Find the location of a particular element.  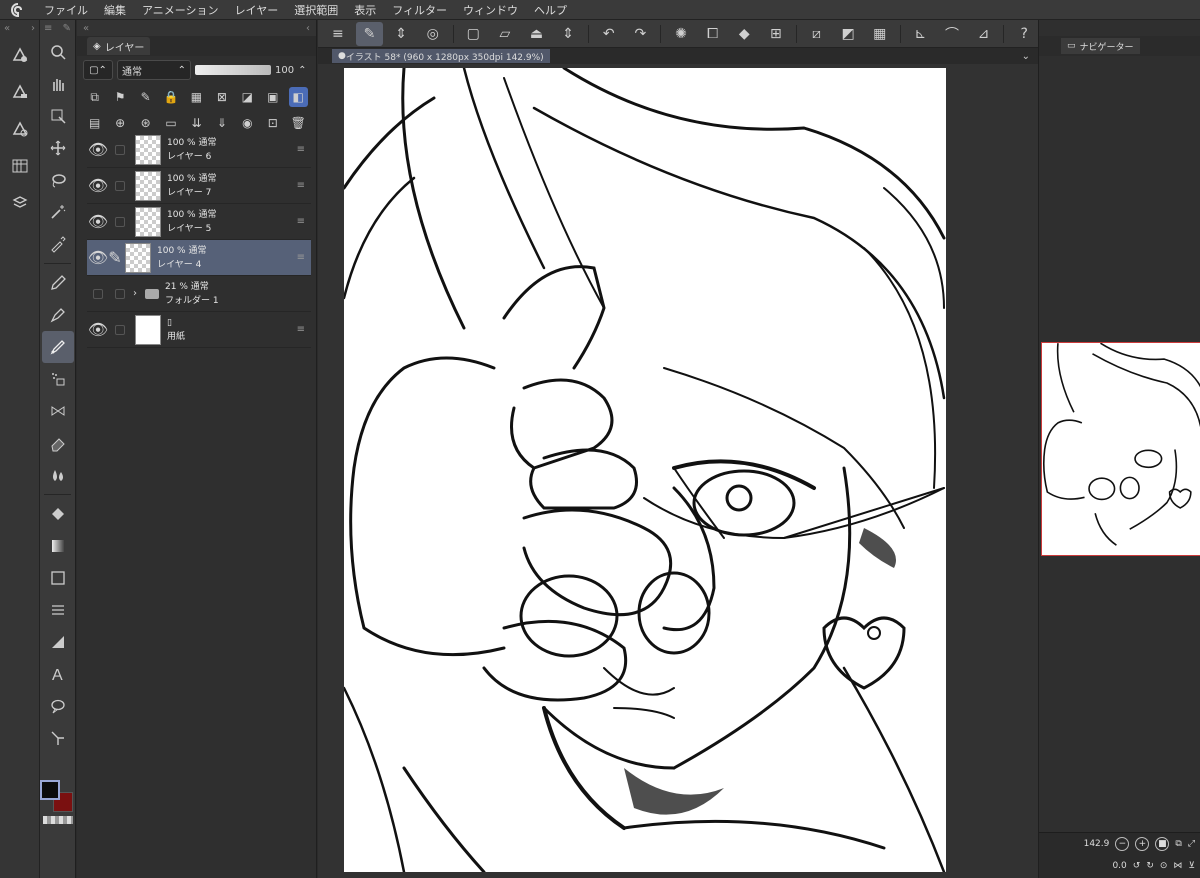

hand-icon is located at coordinates (58, 84).